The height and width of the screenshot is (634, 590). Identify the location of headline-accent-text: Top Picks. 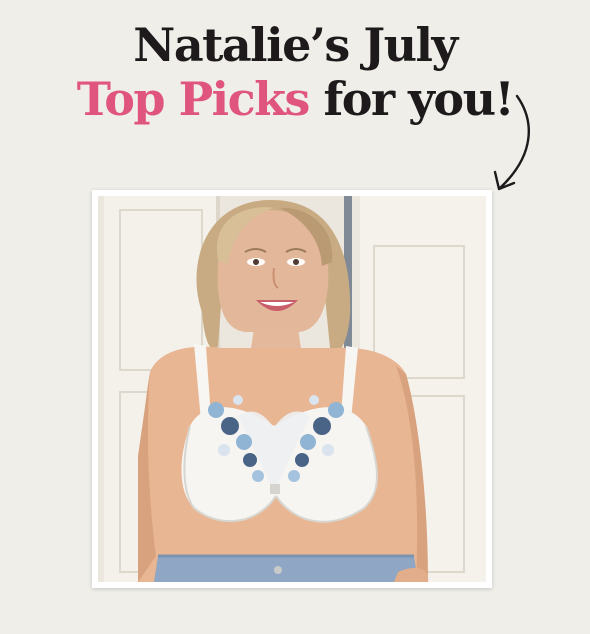
(193, 99).